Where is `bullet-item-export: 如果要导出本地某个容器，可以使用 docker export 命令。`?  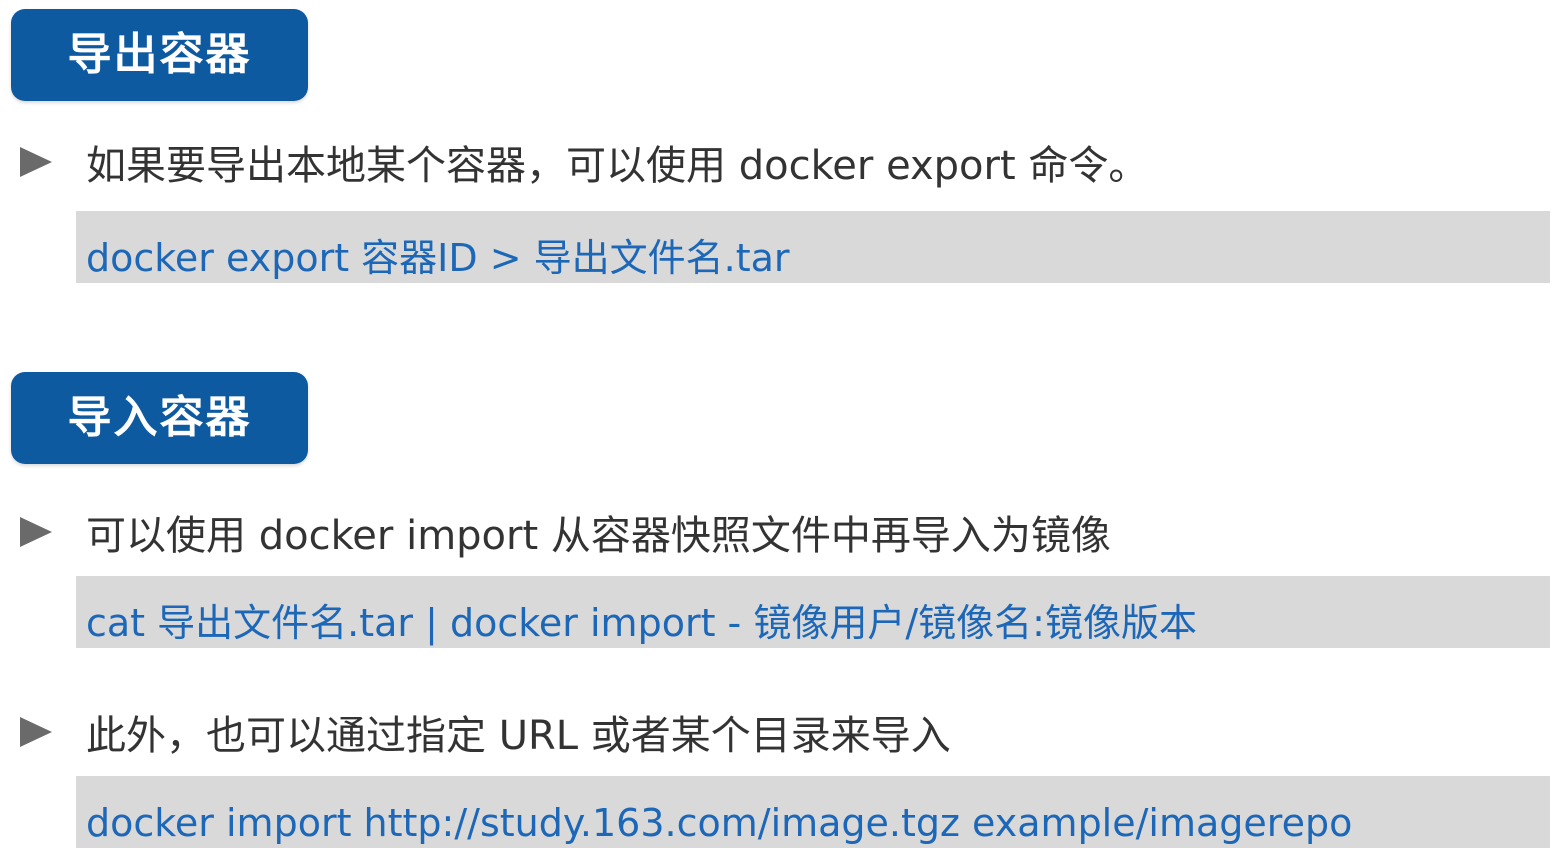
bullet-item-export: 如果要导出本地某个容器，可以使用 docker export 命令。 is located at coordinates (584, 162).